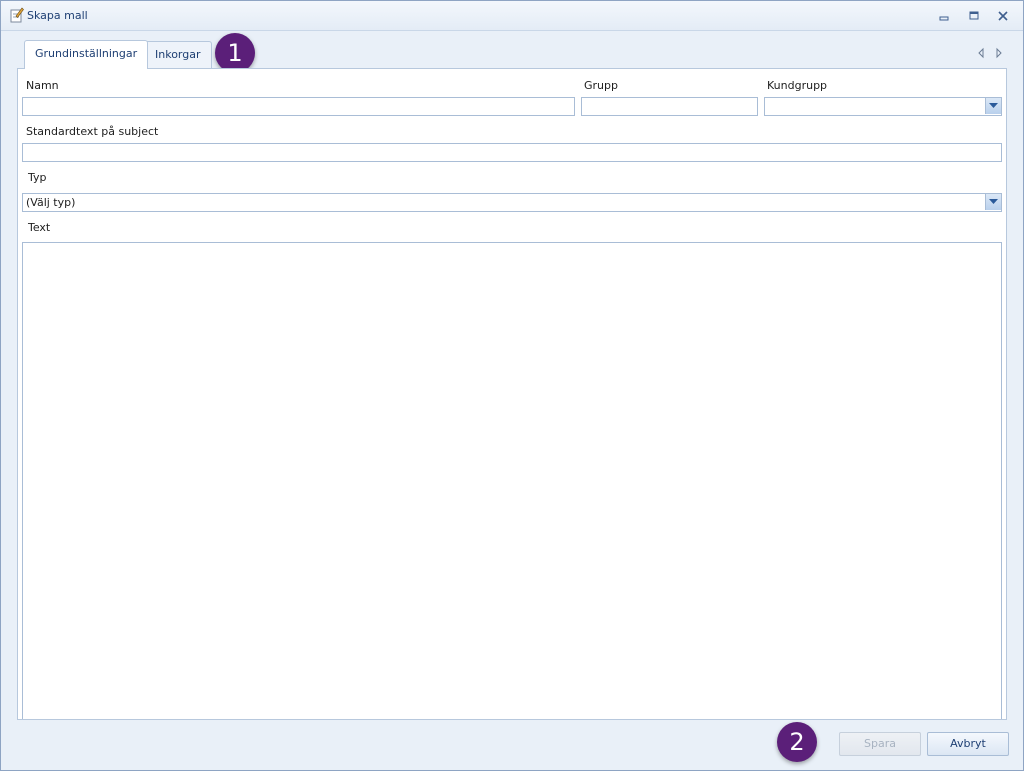 The width and height of the screenshot is (1024, 771). What do you see at coordinates (42, 85) in the screenshot?
I see `name-label: Namn` at bounding box center [42, 85].